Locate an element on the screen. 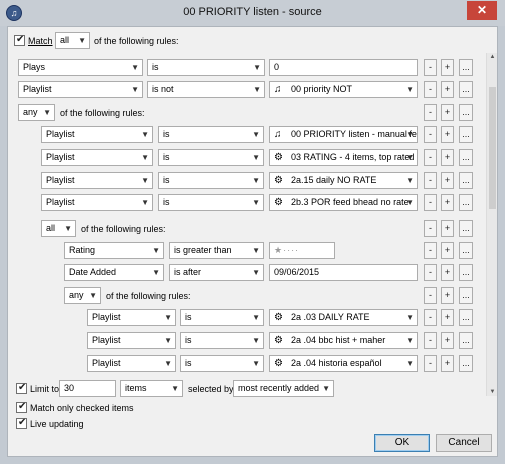 The image size is (505, 464). rule-value-select: ⚙ 2a .03 DAILY RATE ▼ is located at coordinates (343, 317).